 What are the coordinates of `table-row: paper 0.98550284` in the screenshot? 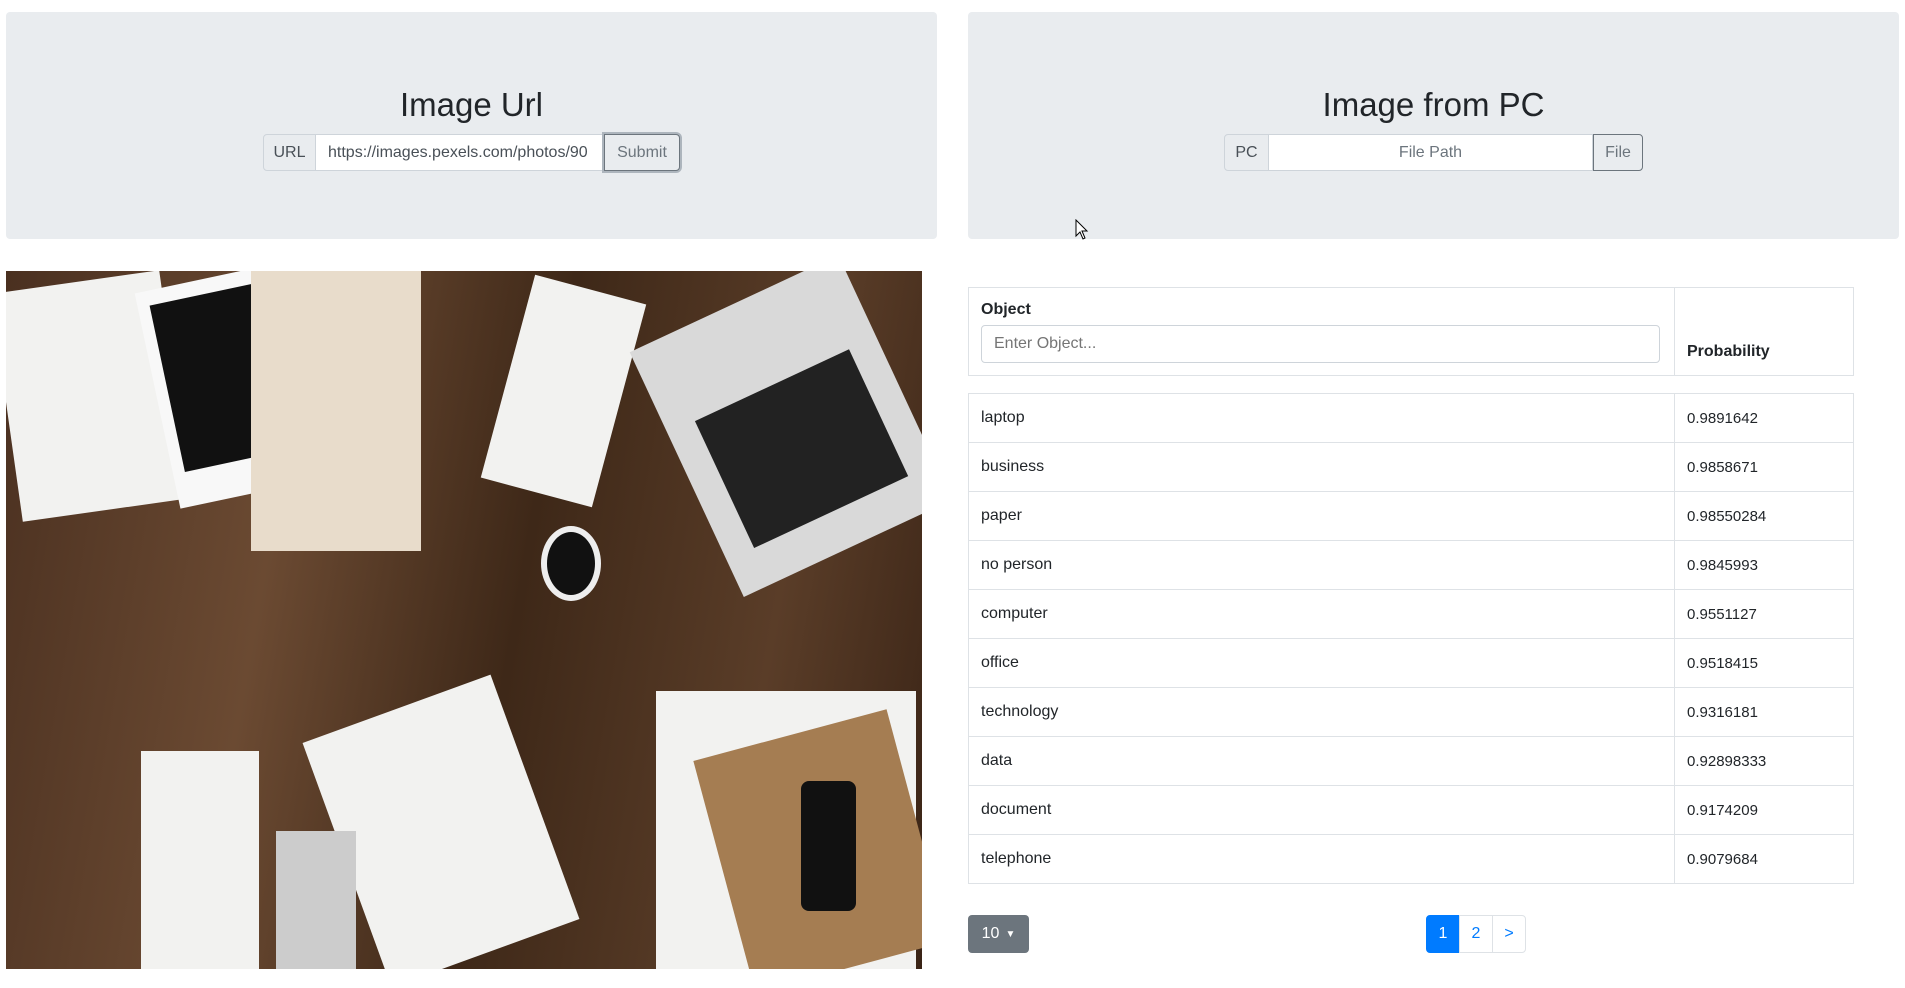 It's located at (1411, 516).